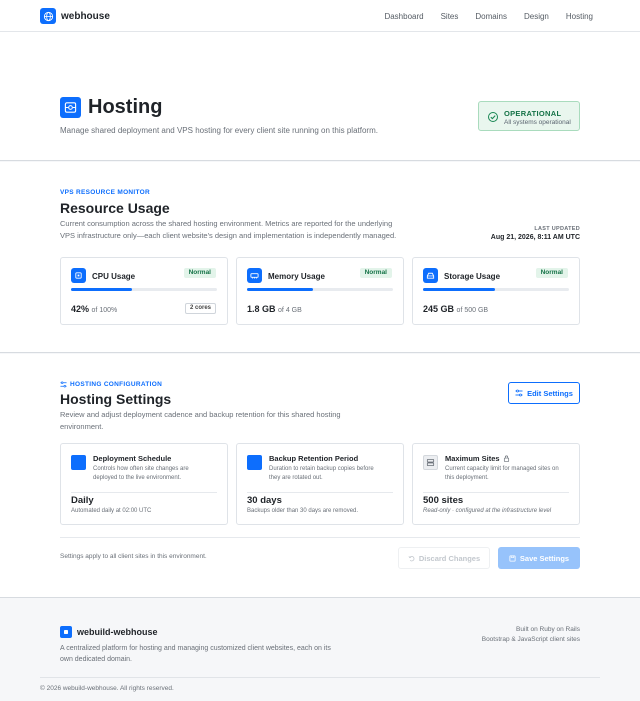 The height and width of the screenshot is (701, 640). I want to click on last-updated-label: LAST UPDATED, so click(557, 229).